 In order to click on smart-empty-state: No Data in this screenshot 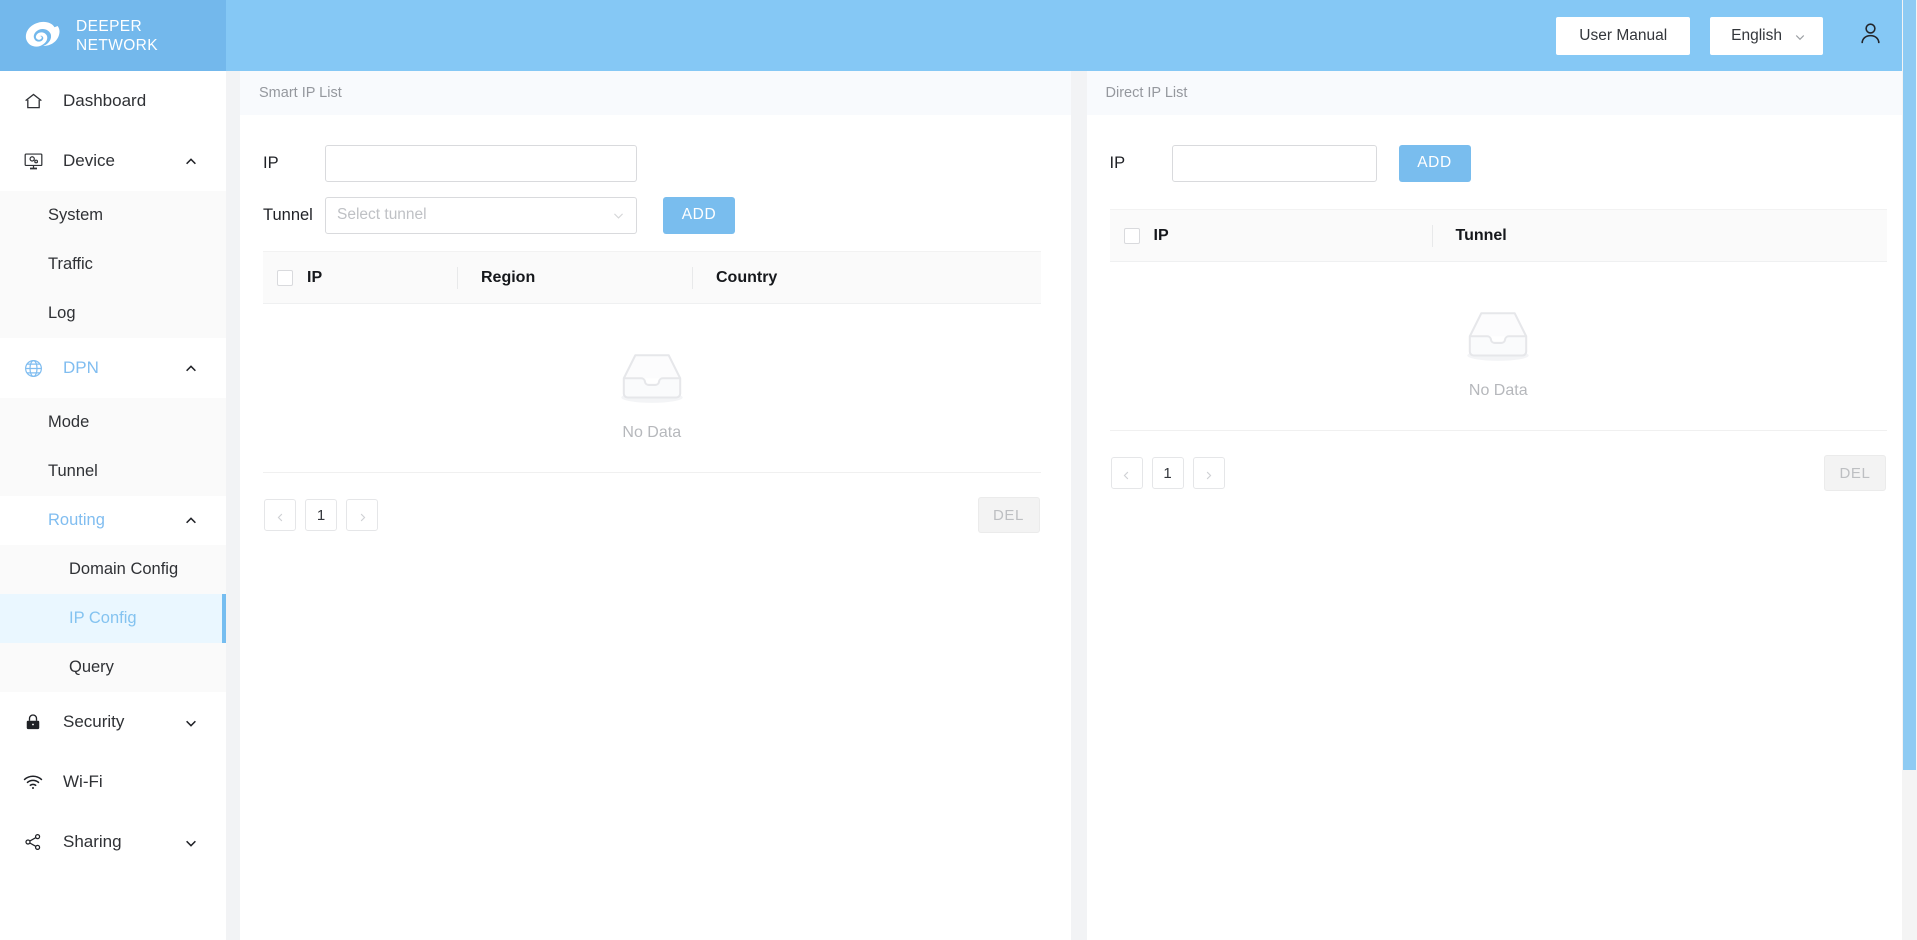, I will do `click(652, 388)`.